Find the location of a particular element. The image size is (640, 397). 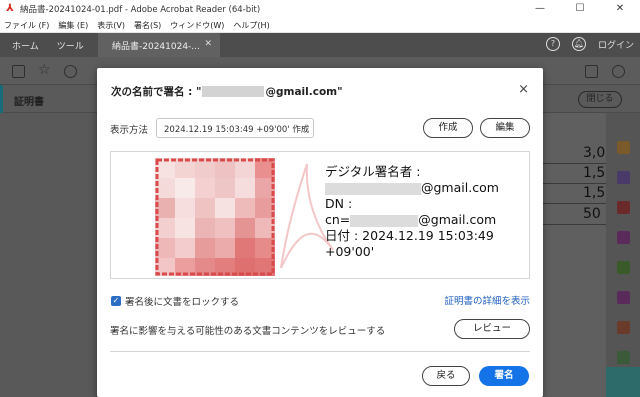

signer-email: @gmail.com is located at coordinates (412, 188).